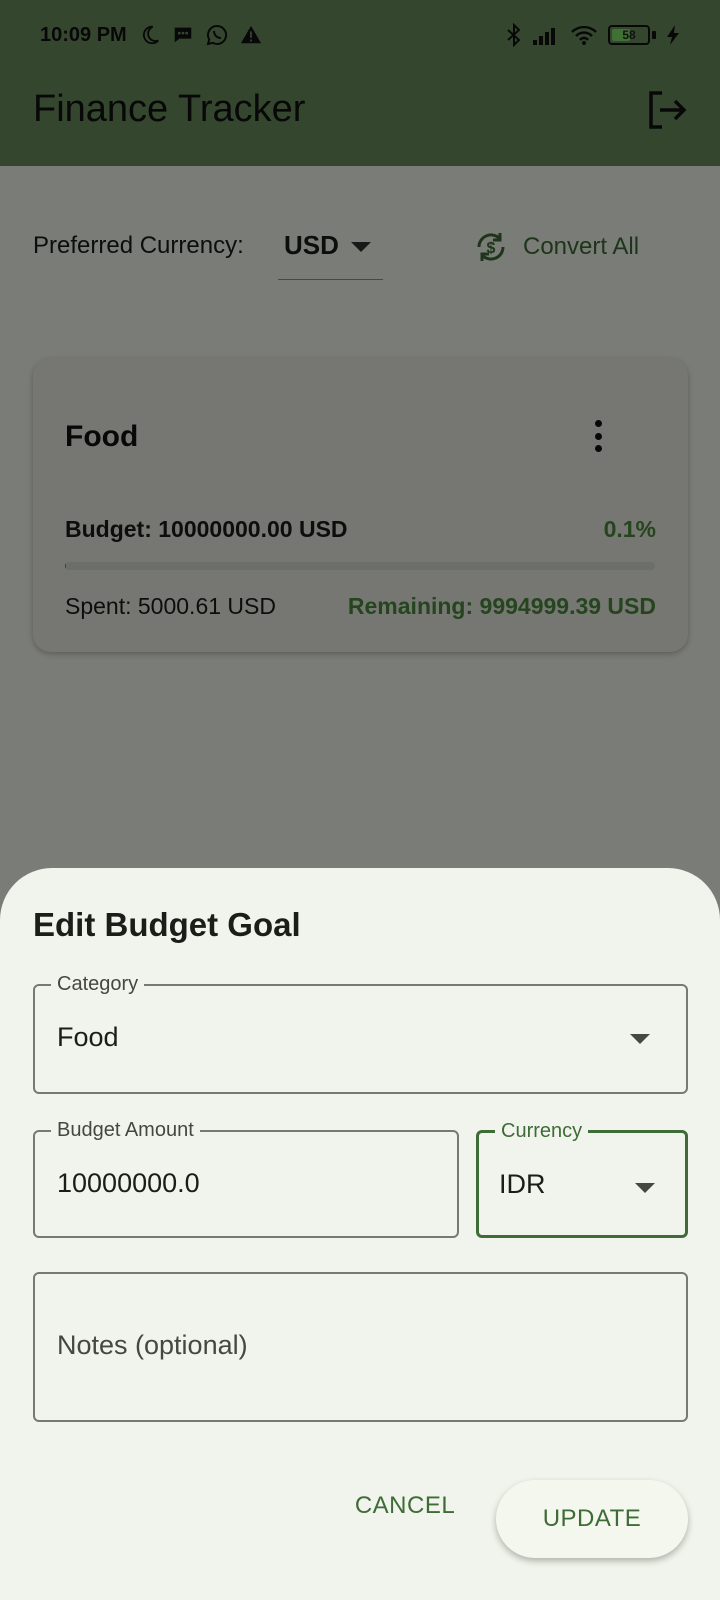 This screenshot has width=720, height=1600. I want to click on budget-amount-value: 10000000.0, so click(128, 1183).